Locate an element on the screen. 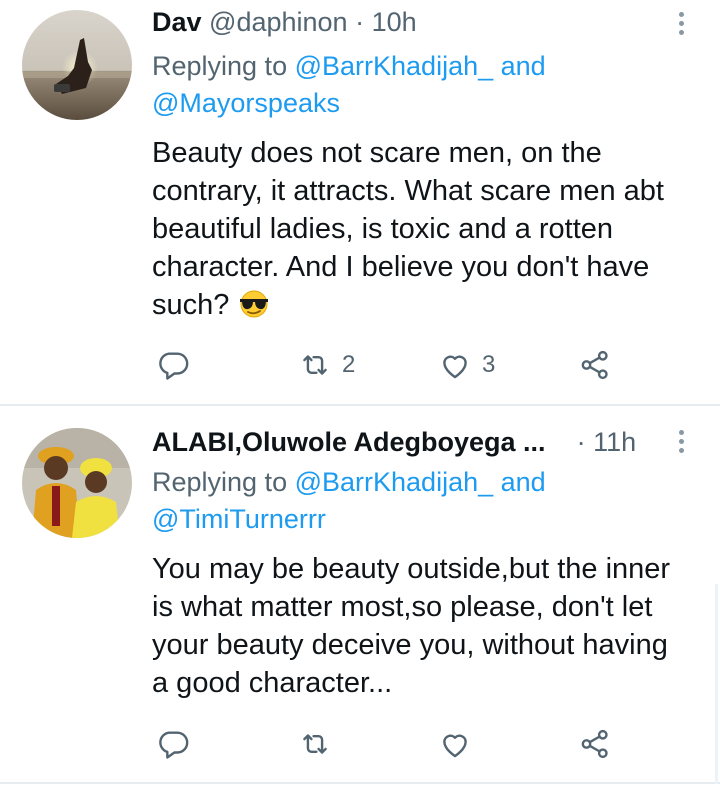 The image size is (720, 786). tweet-text-line: Beauty does not scare men, on the is located at coordinates (377, 153).